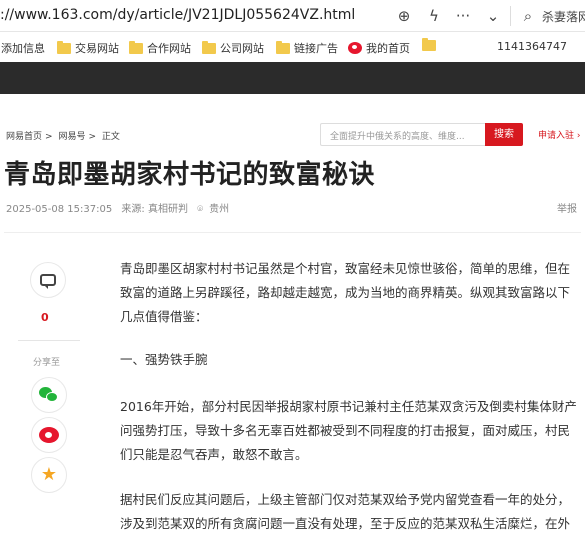 This screenshot has height=534, width=585. What do you see at coordinates (59, 209) in the screenshot?
I see `article-datetime: 2025-05-08 15:37:05` at bounding box center [59, 209].